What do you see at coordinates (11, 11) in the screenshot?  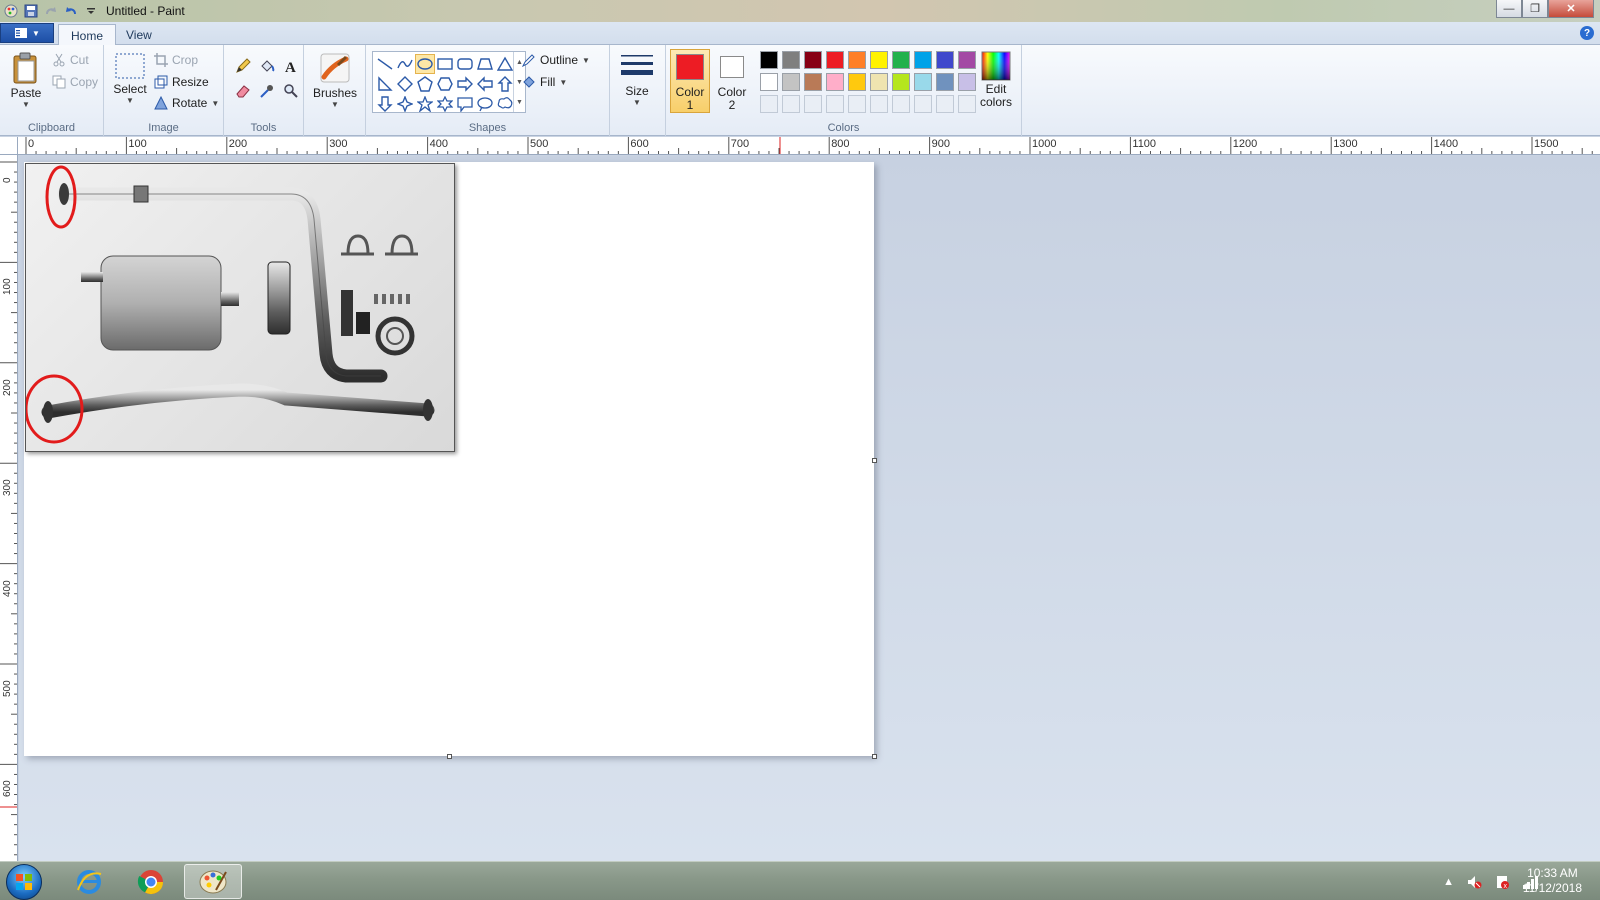 I see `paint-app-icon` at bounding box center [11, 11].